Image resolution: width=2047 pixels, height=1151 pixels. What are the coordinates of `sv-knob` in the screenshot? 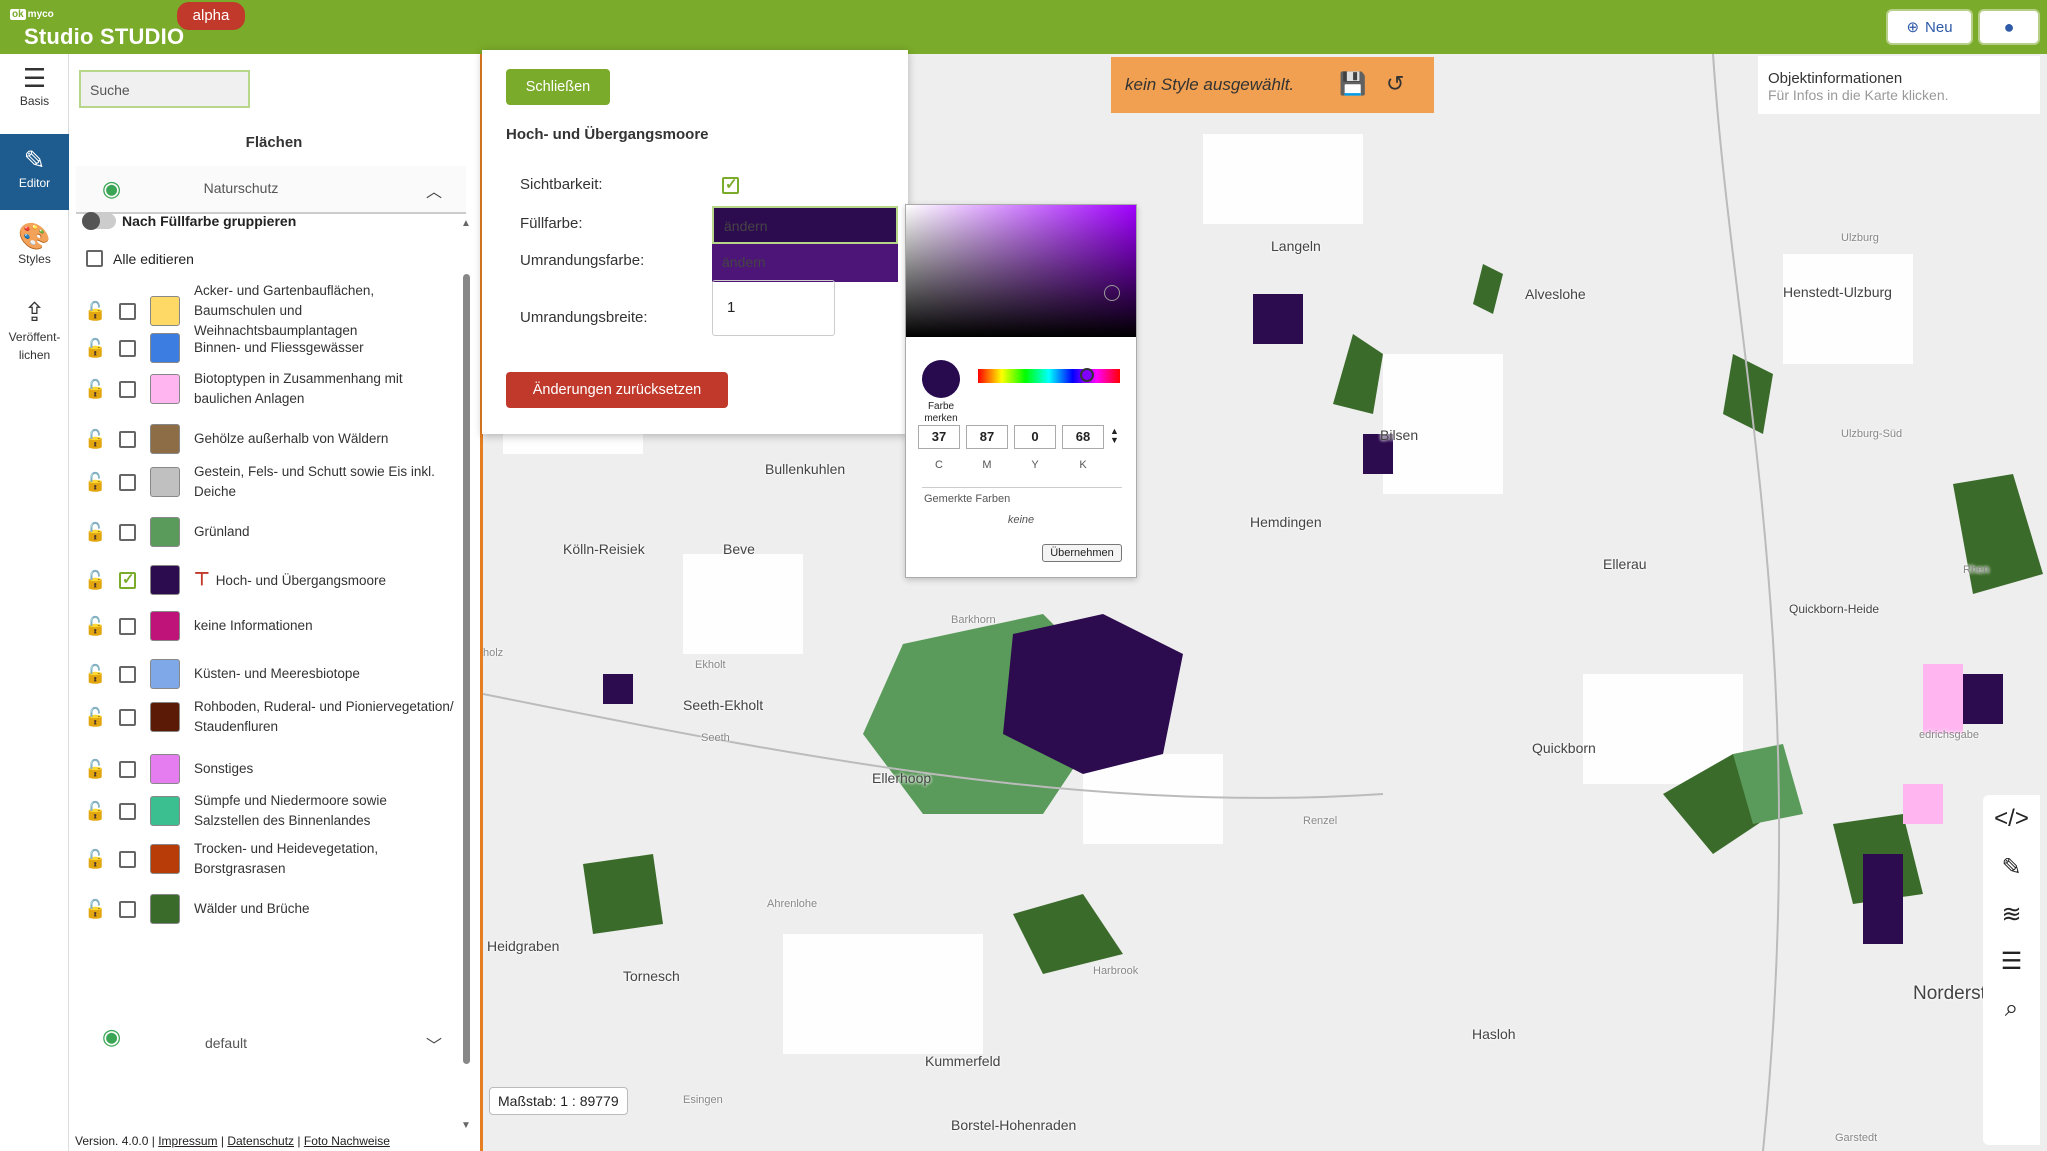 It's located at (1112, 293).